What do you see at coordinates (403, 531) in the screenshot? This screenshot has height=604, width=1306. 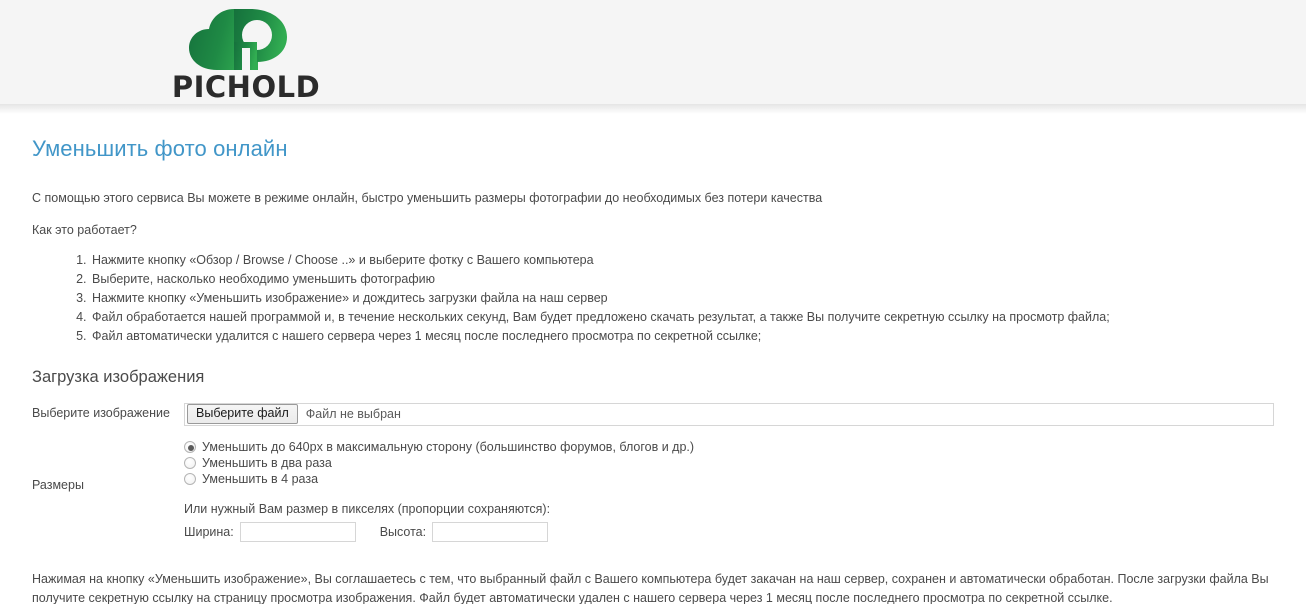 I see `height-label: Высота:` at bounding box center [403, 531].